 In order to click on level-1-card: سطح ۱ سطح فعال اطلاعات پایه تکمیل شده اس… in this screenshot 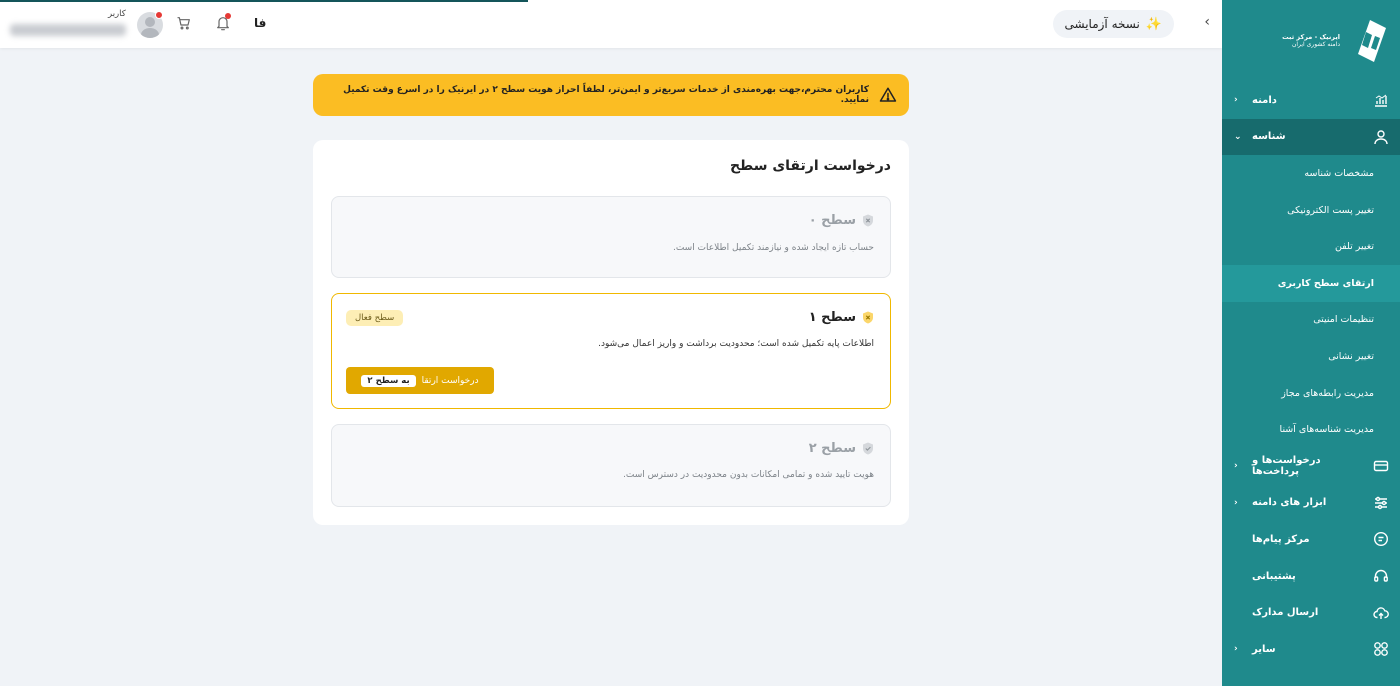, I will do `click(611, 351)`.